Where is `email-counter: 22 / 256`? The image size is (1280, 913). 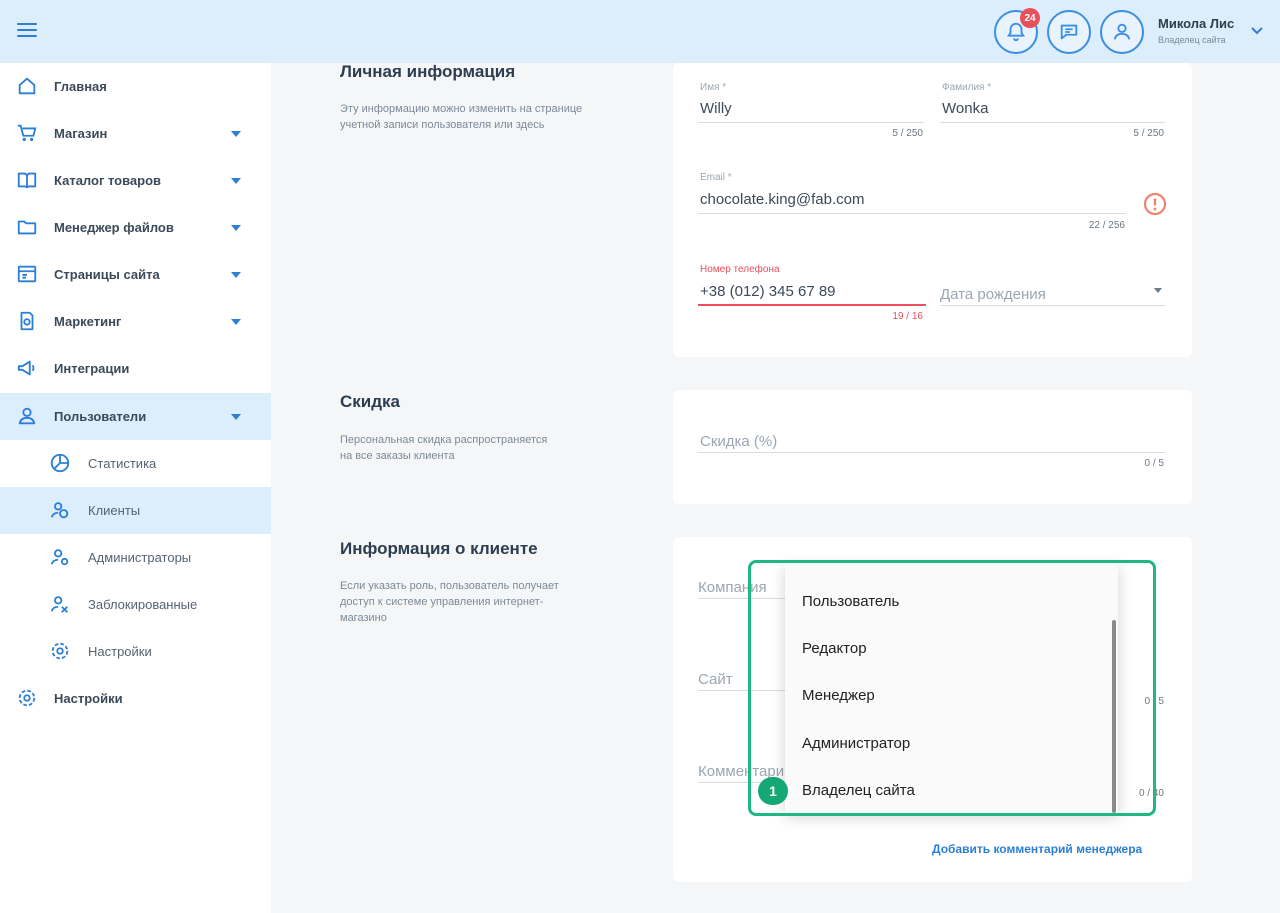 email-counter: 22 / 256 is located at coordinates (1106, 225).